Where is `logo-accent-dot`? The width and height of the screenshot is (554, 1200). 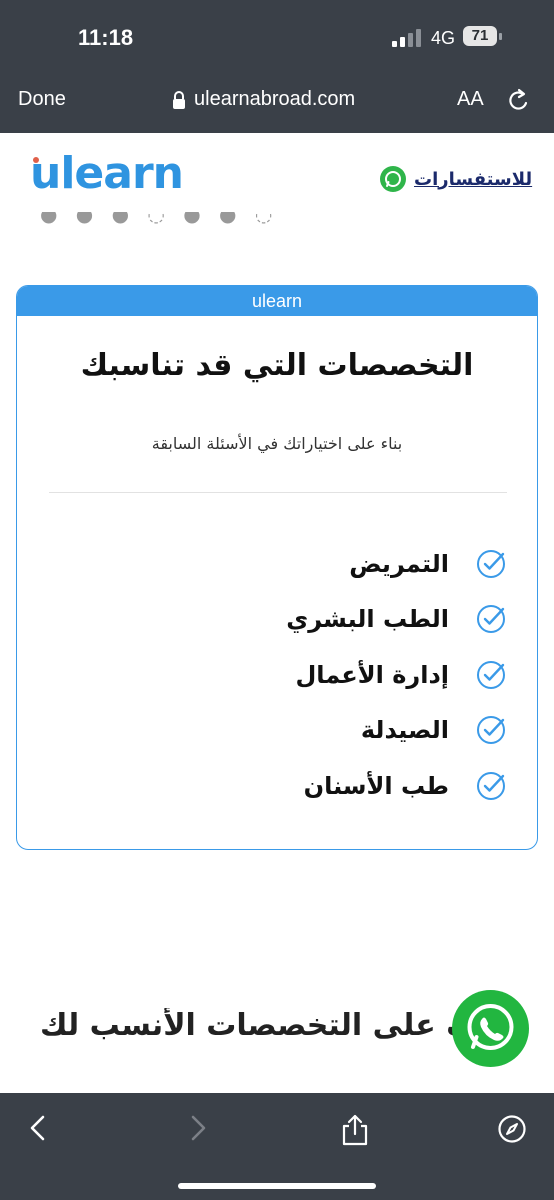
logo-accent-dot is located at coordinates (36, 160).